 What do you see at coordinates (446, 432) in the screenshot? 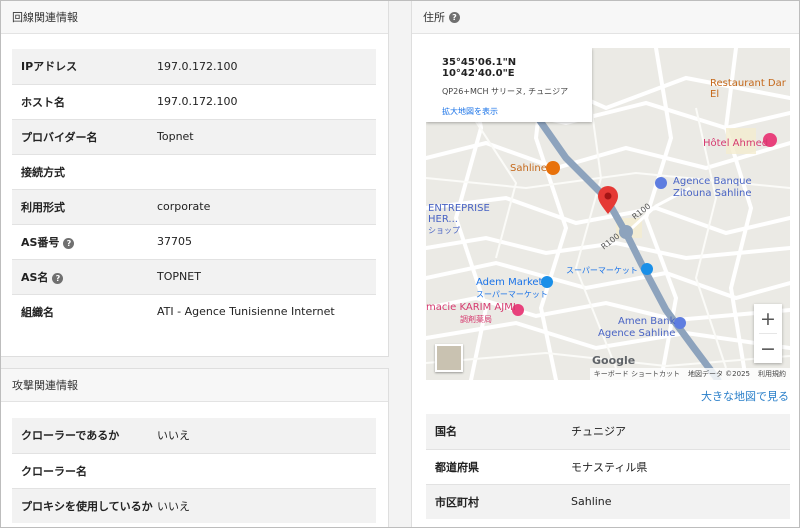
I see `row-label: 国名` at bounding box center [446, 432].